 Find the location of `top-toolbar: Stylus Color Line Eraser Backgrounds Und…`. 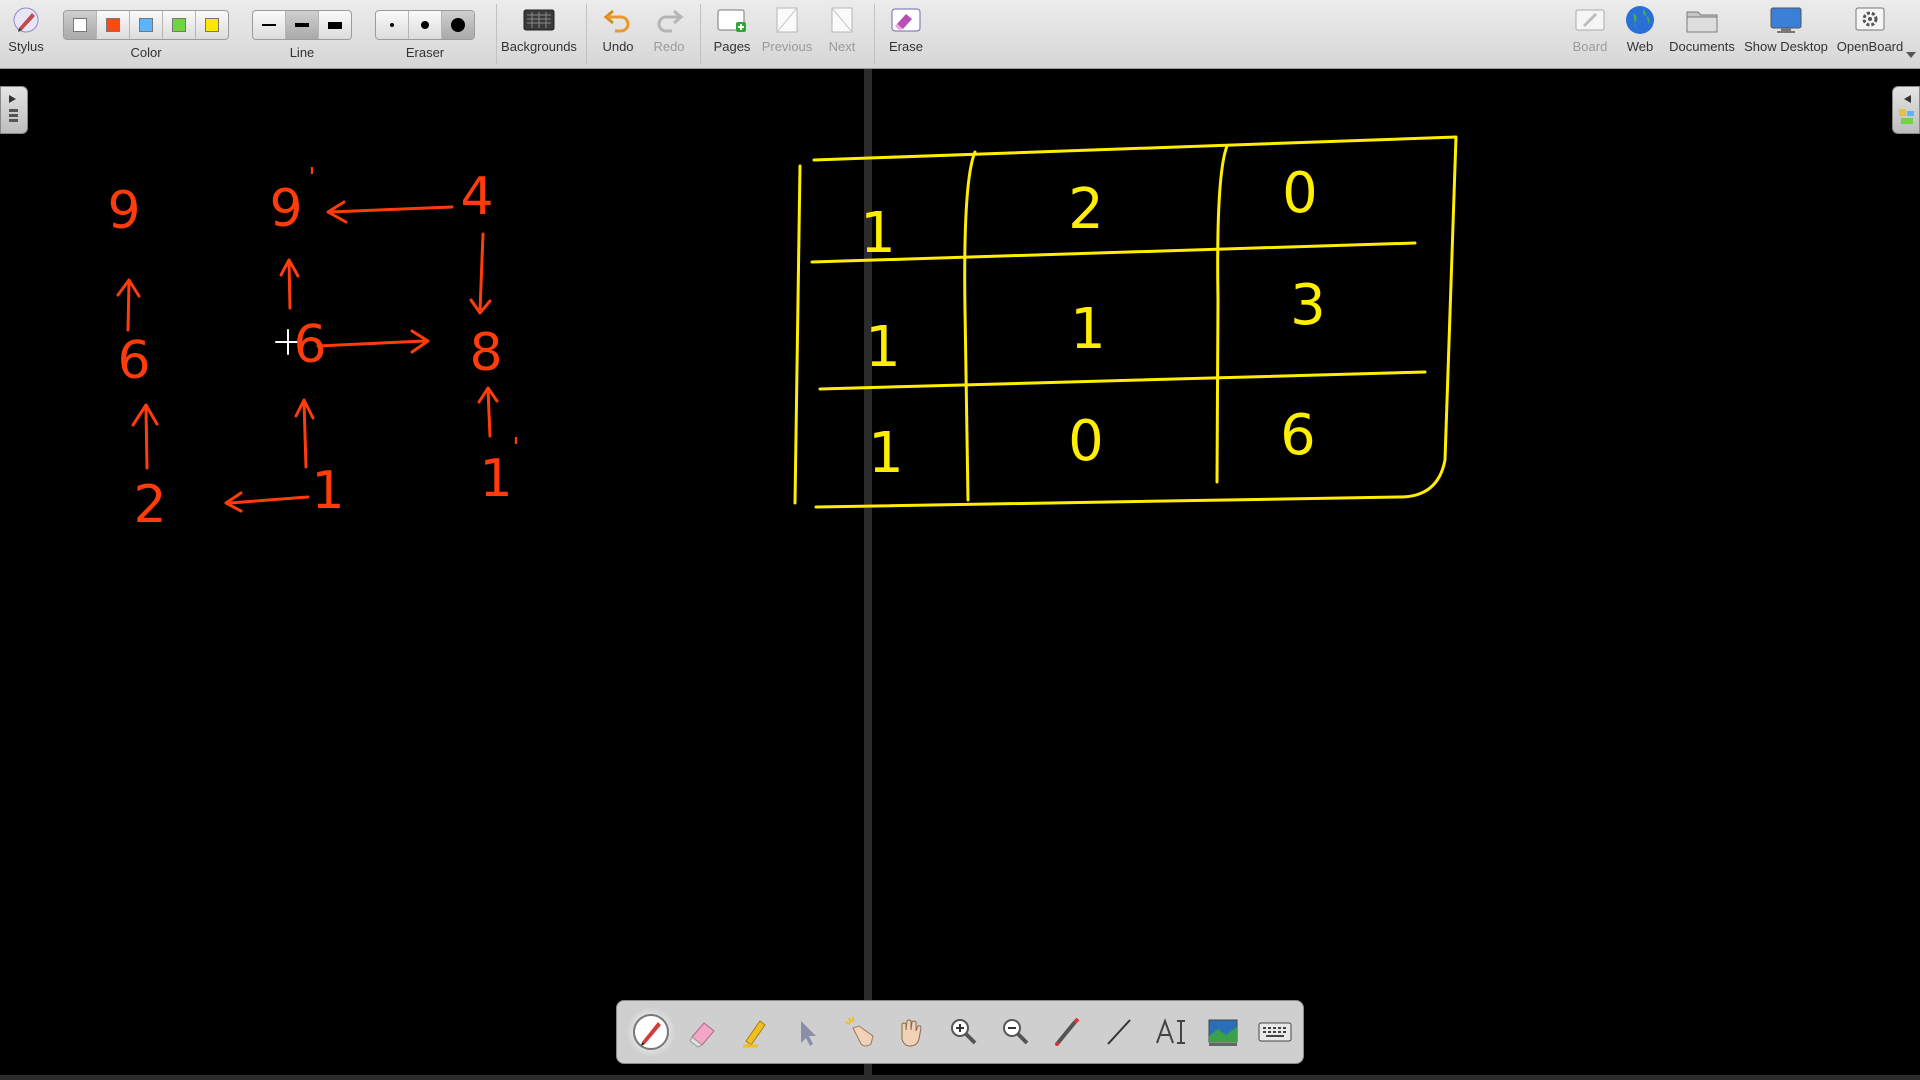

top-toolbar: Stylus Color Line Eraser Backgrounds Und… is located at coordinates (960, 34).